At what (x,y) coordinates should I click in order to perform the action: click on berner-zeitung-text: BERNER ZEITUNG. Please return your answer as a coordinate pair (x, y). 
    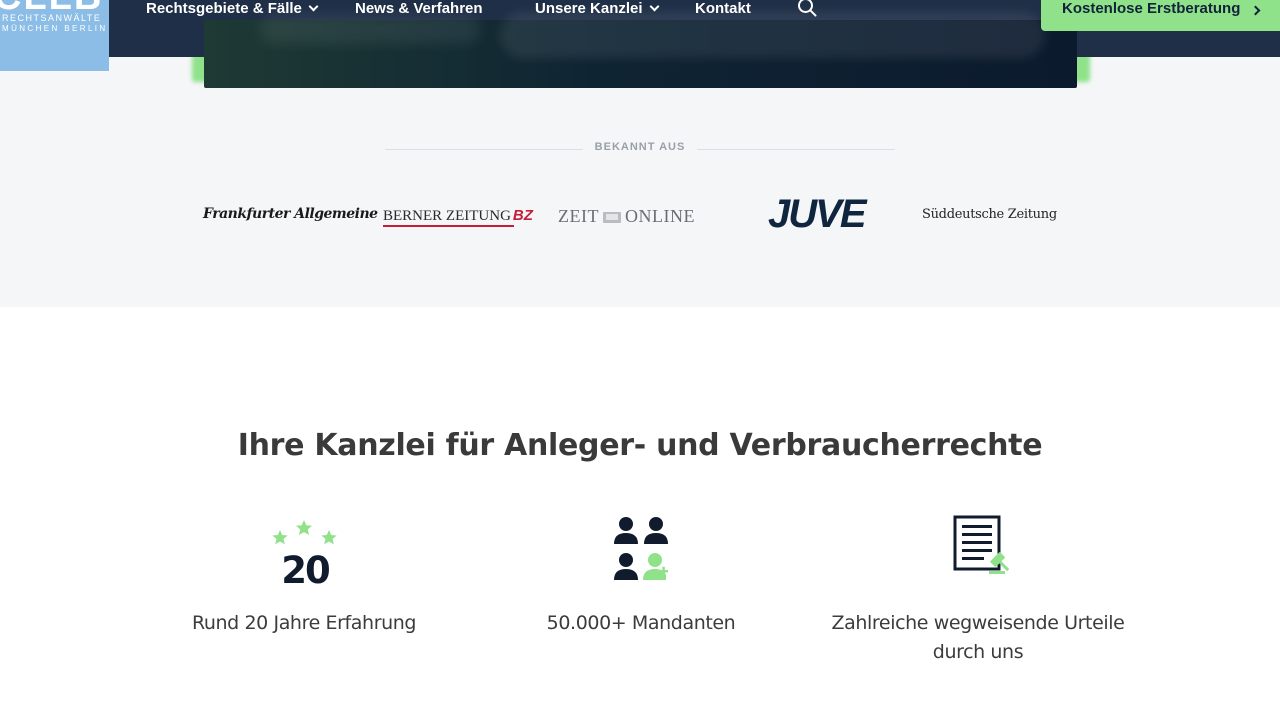
    Looking at the image, I should click on (447, 216).